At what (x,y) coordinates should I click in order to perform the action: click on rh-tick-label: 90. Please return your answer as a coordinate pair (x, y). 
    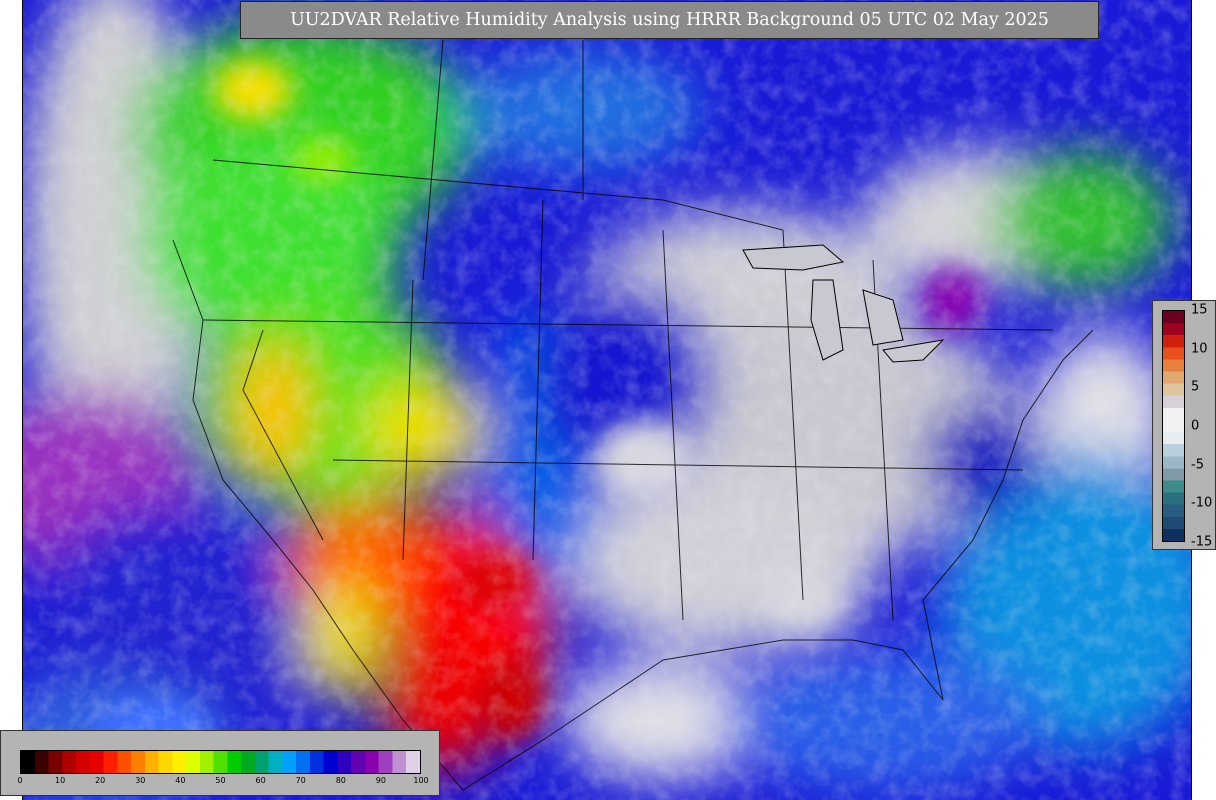
    Looking at the image, I should click on (380, 780).